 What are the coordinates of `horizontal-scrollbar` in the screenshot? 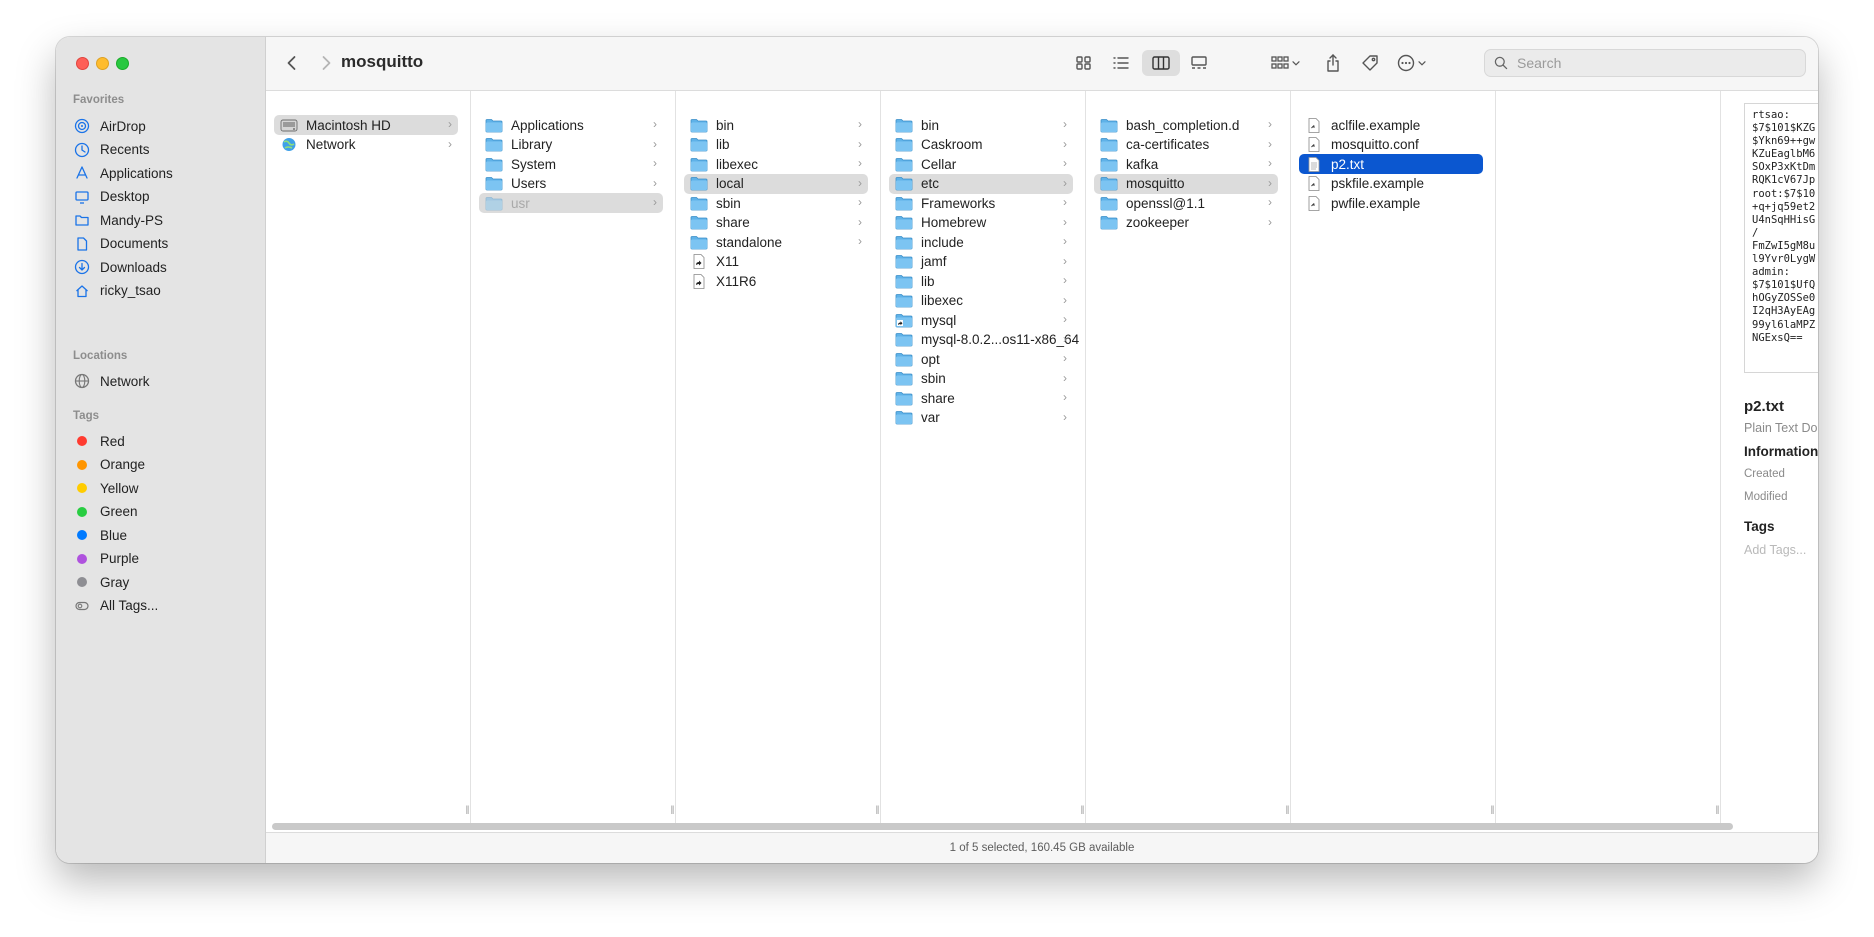 It's located at (1002, 826).